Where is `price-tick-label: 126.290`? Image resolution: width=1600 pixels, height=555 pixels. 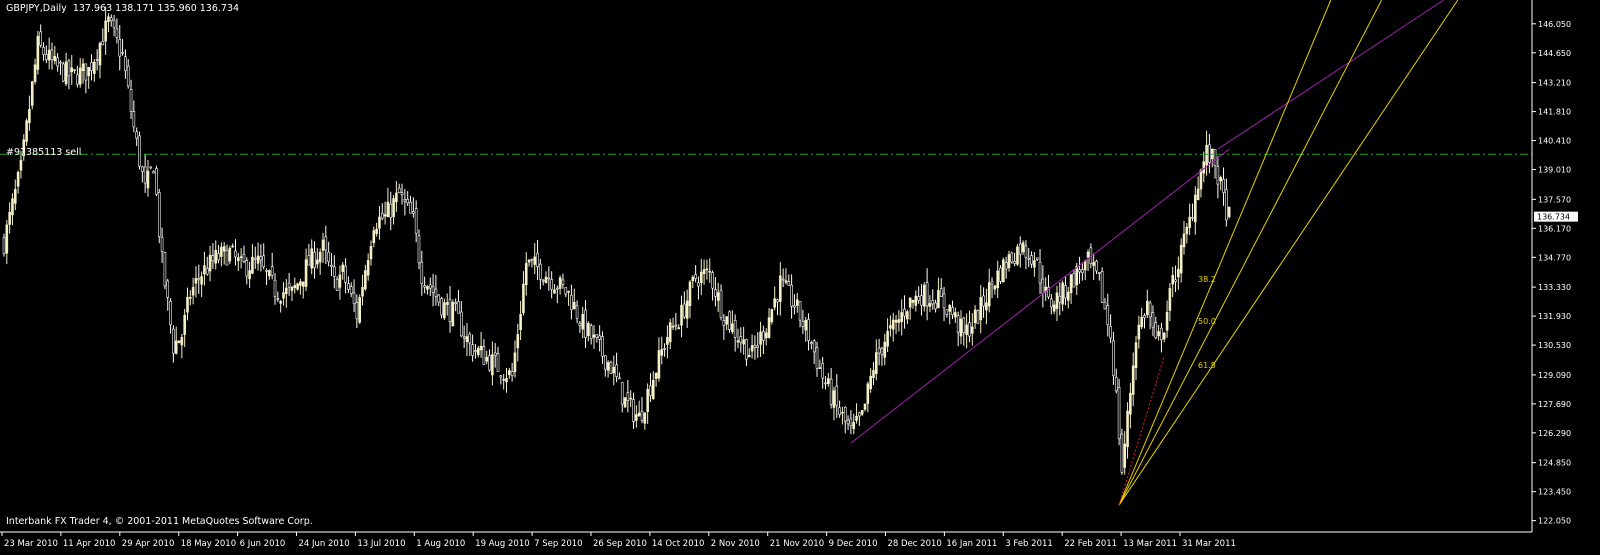
price-tick-label: 126.290 is located at coordinates (1554, 433).